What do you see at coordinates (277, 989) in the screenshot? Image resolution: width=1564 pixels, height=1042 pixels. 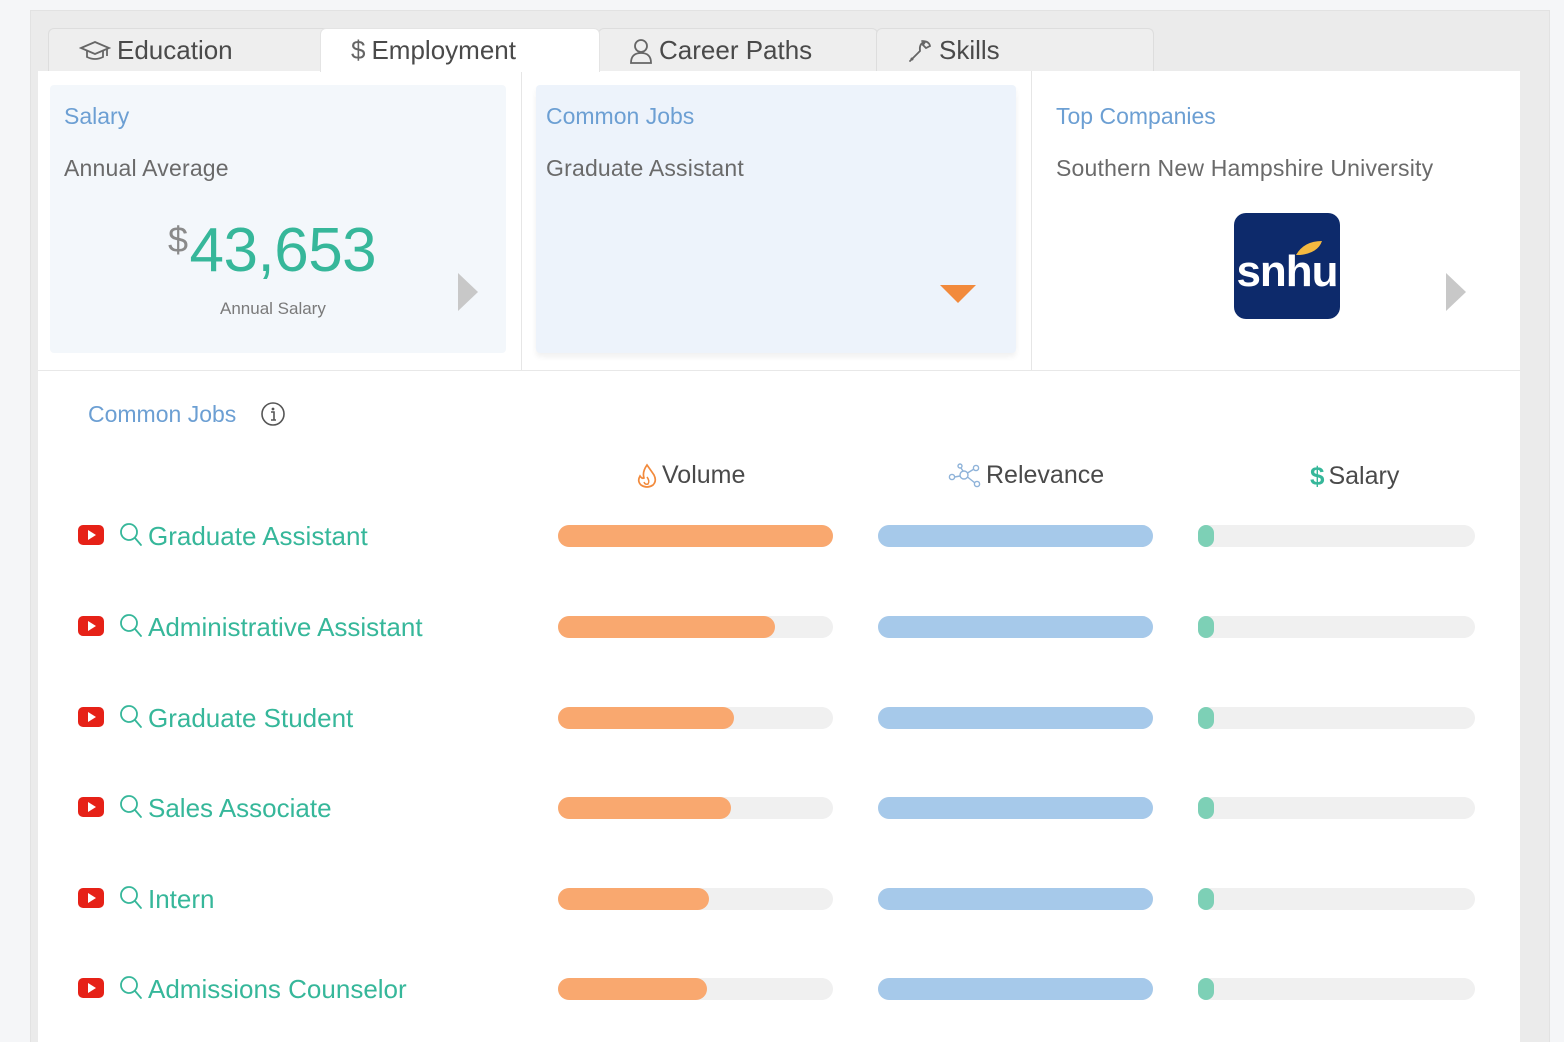 I see `job-title-link: Admissions Counselor` at bounding box center [277, 989].